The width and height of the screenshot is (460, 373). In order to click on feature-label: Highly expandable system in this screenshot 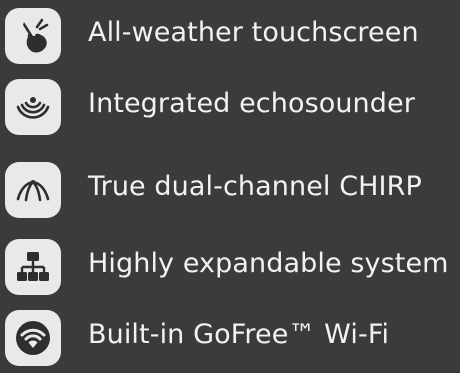, I will do `click(268, 263)`.